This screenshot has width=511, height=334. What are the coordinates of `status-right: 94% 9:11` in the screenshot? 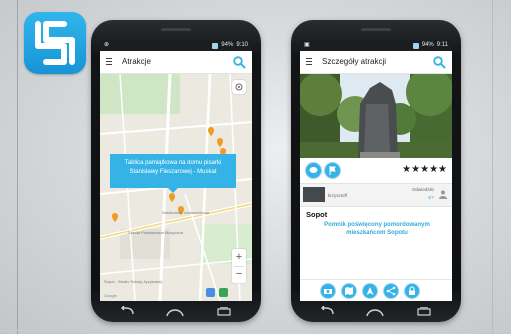 It's located at (430, 45).